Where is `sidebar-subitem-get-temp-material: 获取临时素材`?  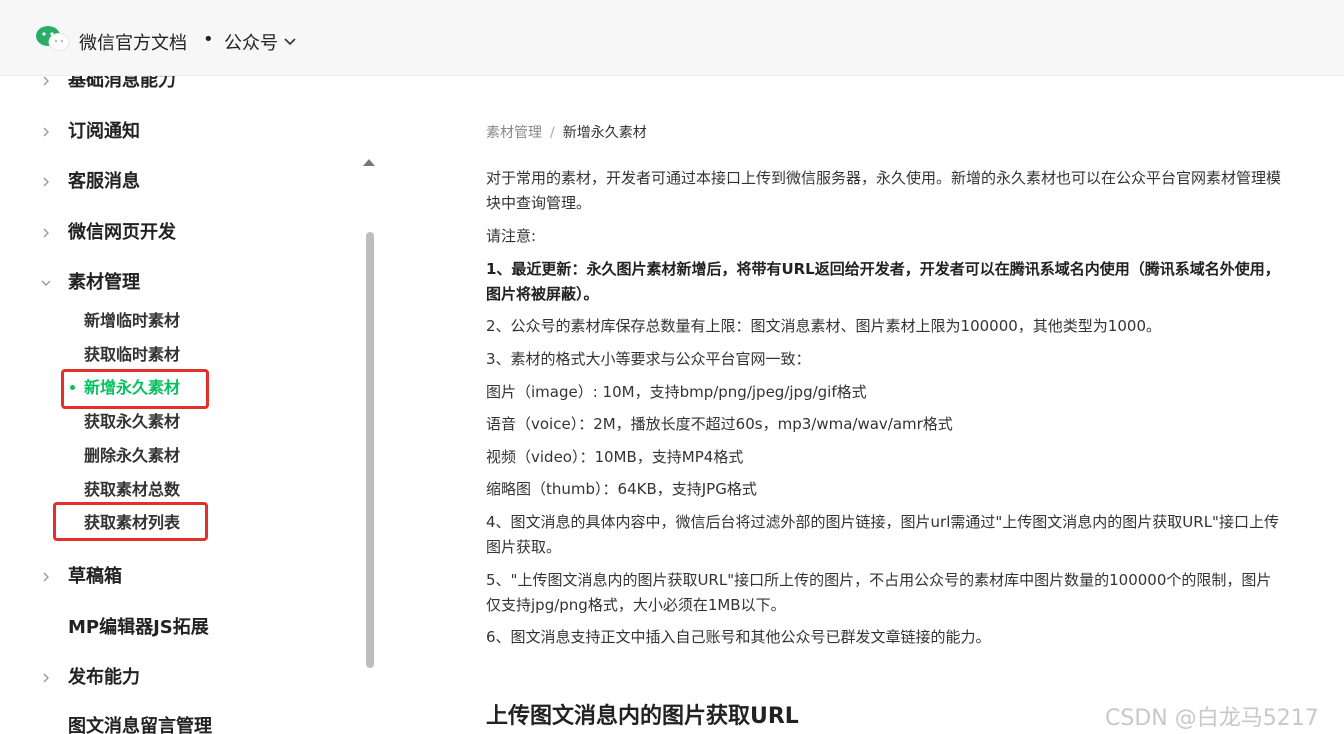
sidebar-subitem-get-temp-material: 获取临时素材 is located at coordinates (180, 357).